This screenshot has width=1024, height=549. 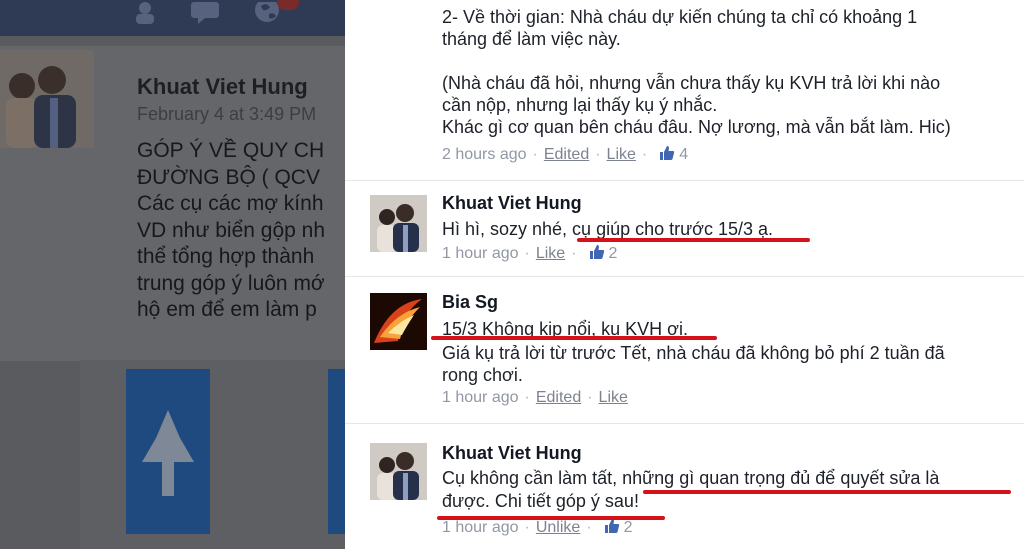 What do you see at coordinates (205, 13) in the screenshot?
I see `messages-icon` at bounding box center [205, 13].